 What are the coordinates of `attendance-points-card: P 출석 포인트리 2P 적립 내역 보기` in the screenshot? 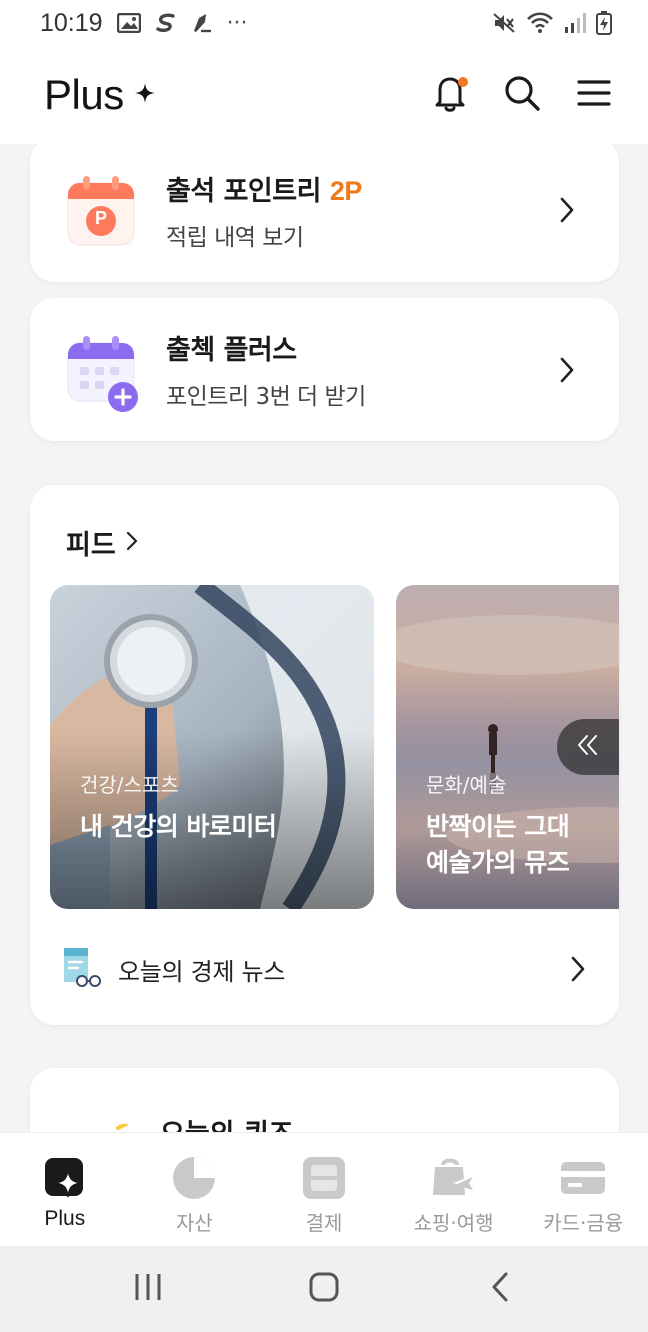 It's located at (324, 213).